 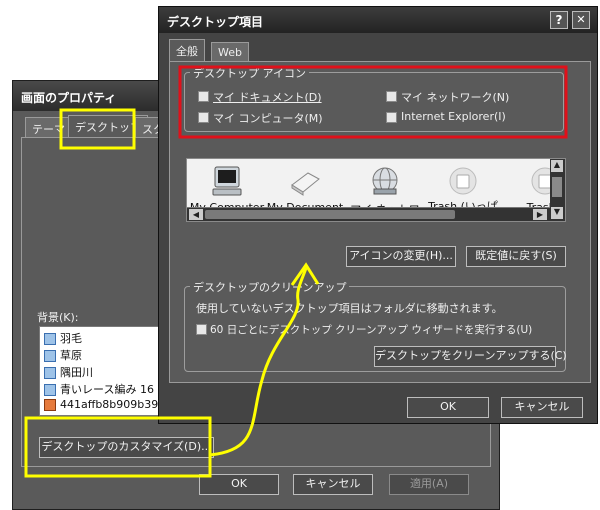 I want to click on checkbox-my-network, so click(x=391, y=96).